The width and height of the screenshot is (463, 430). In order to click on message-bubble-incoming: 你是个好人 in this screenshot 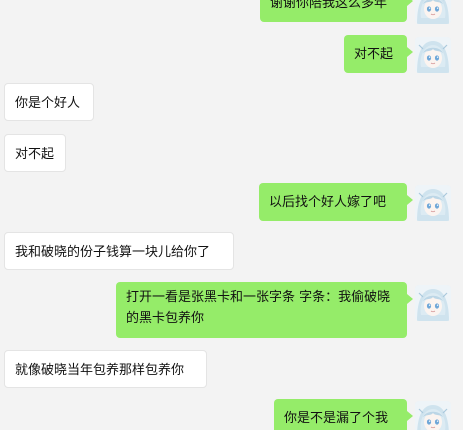, I will do `click(49, 102)`.